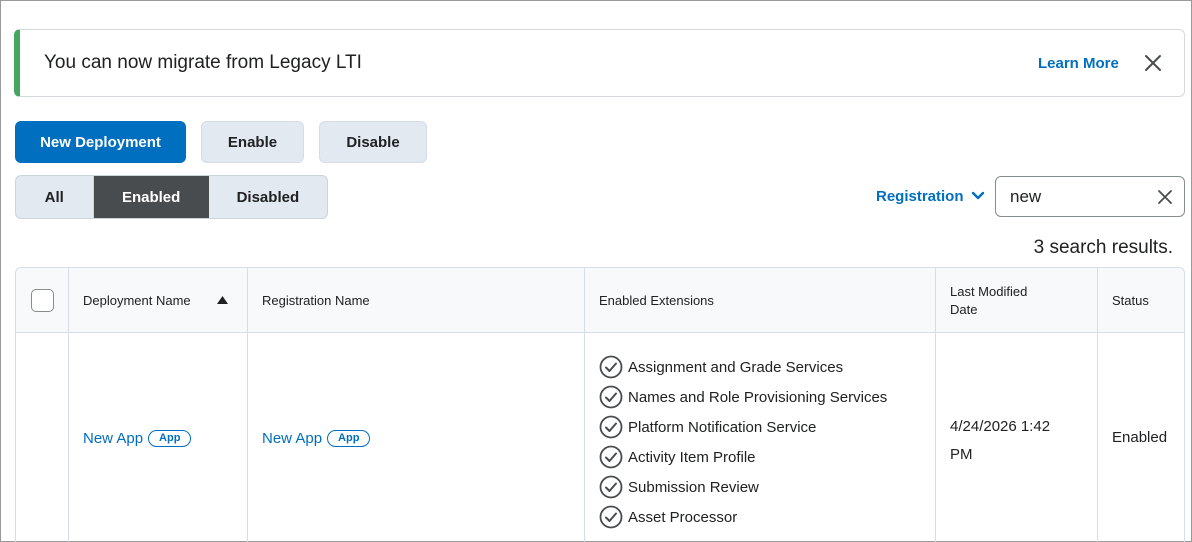 The image size is (1192, 542). Describe the element at coordinates (1103, 247) in the screenshot. I see `search-results-count: 3 search results.` at that location.